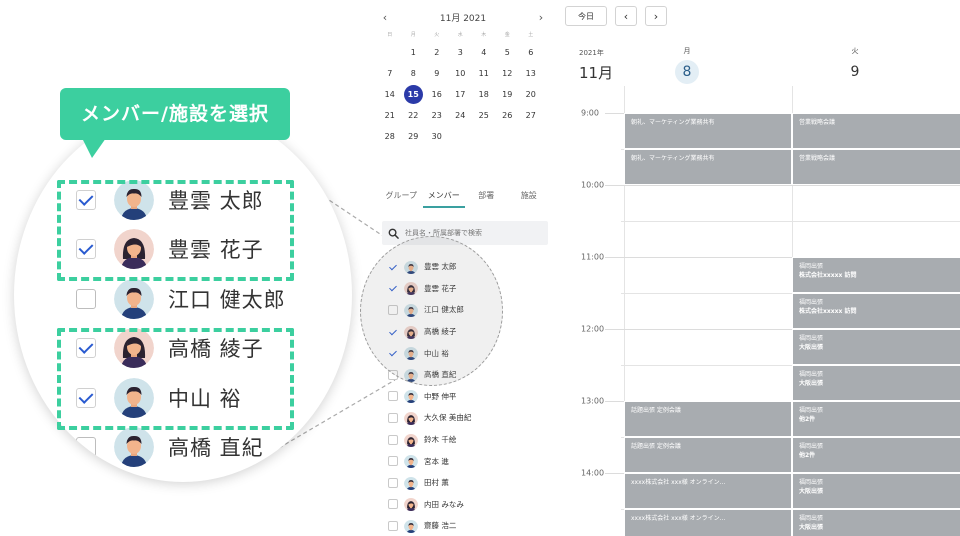 This screenshot has width=960, height=536. What do you see at coordinates (507, 35) in the screenshot?
I see `mini-calendar-dow: 金` at bounding box center [507, 35].